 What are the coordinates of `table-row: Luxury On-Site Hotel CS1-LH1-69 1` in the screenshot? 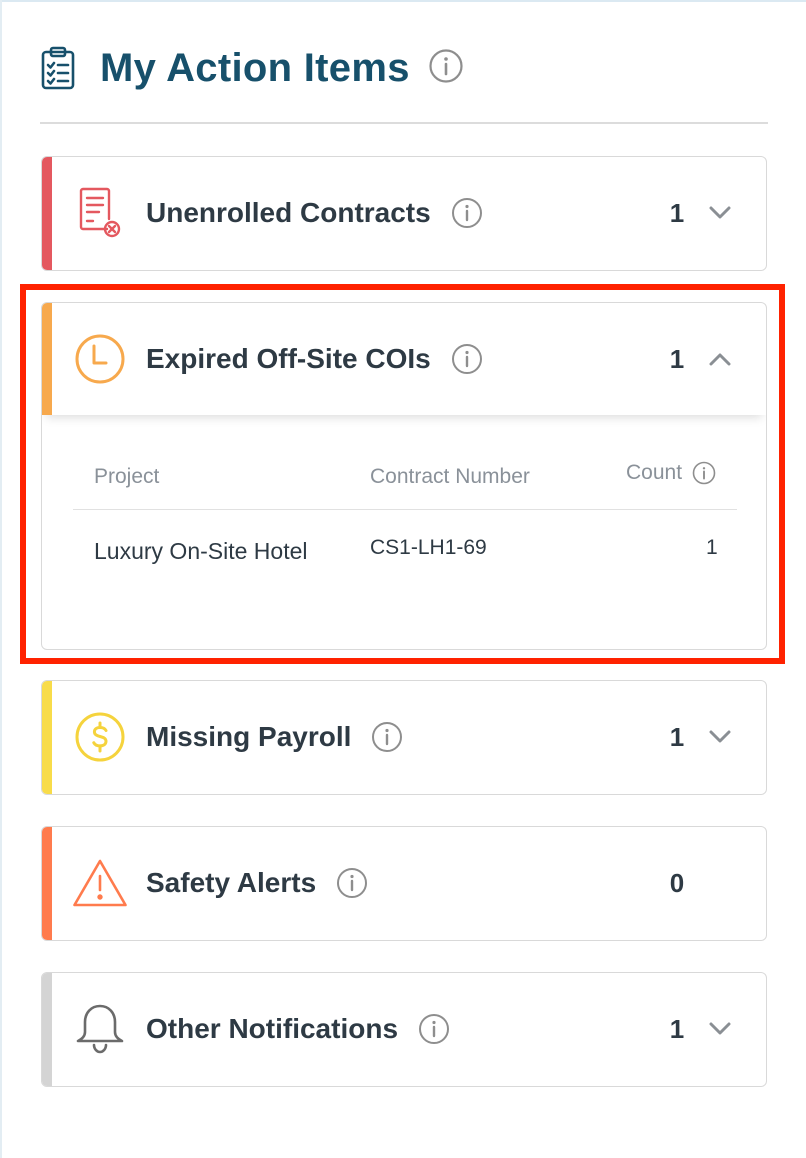 It's located at (405, 565).